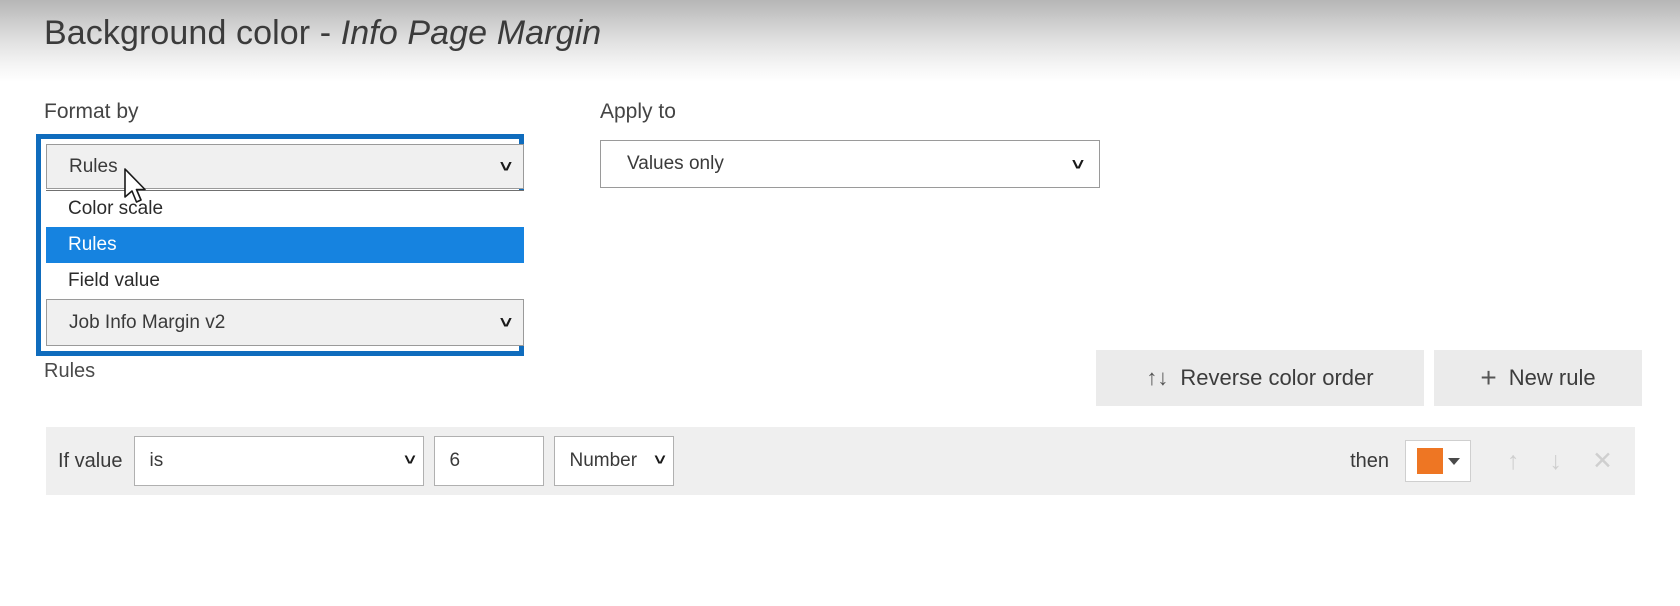 The image size is (1680, 606). I want to click on new-rule-button: + New rule, so click(1538, 378).